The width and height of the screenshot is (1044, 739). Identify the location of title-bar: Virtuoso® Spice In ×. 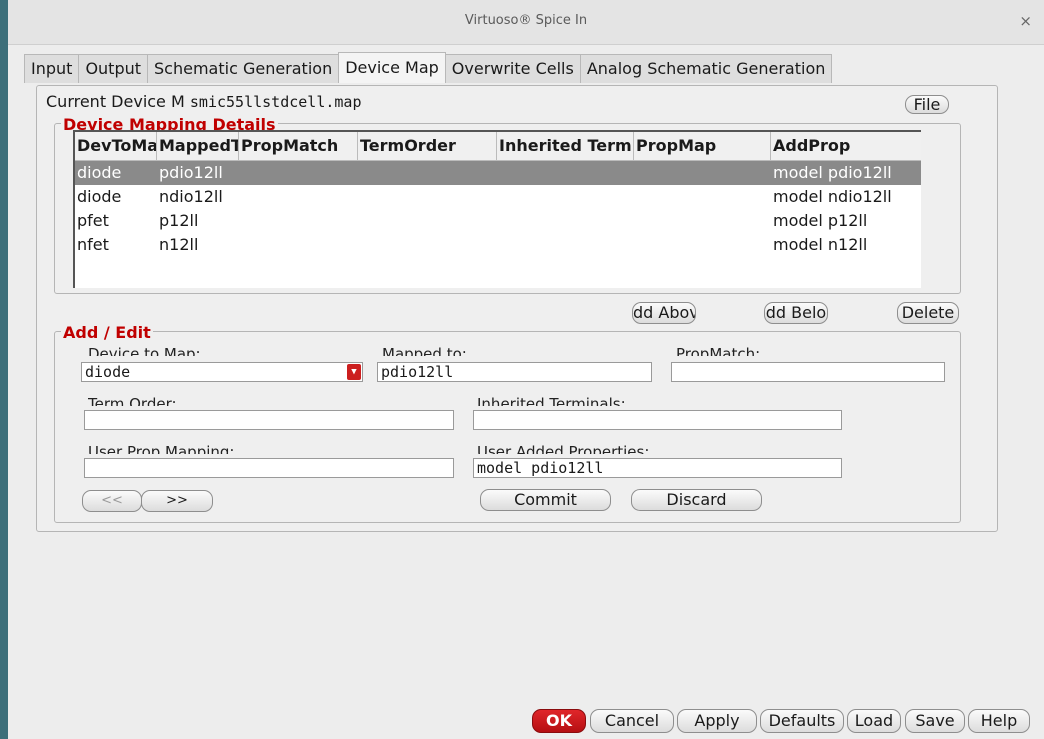
(526, 22).